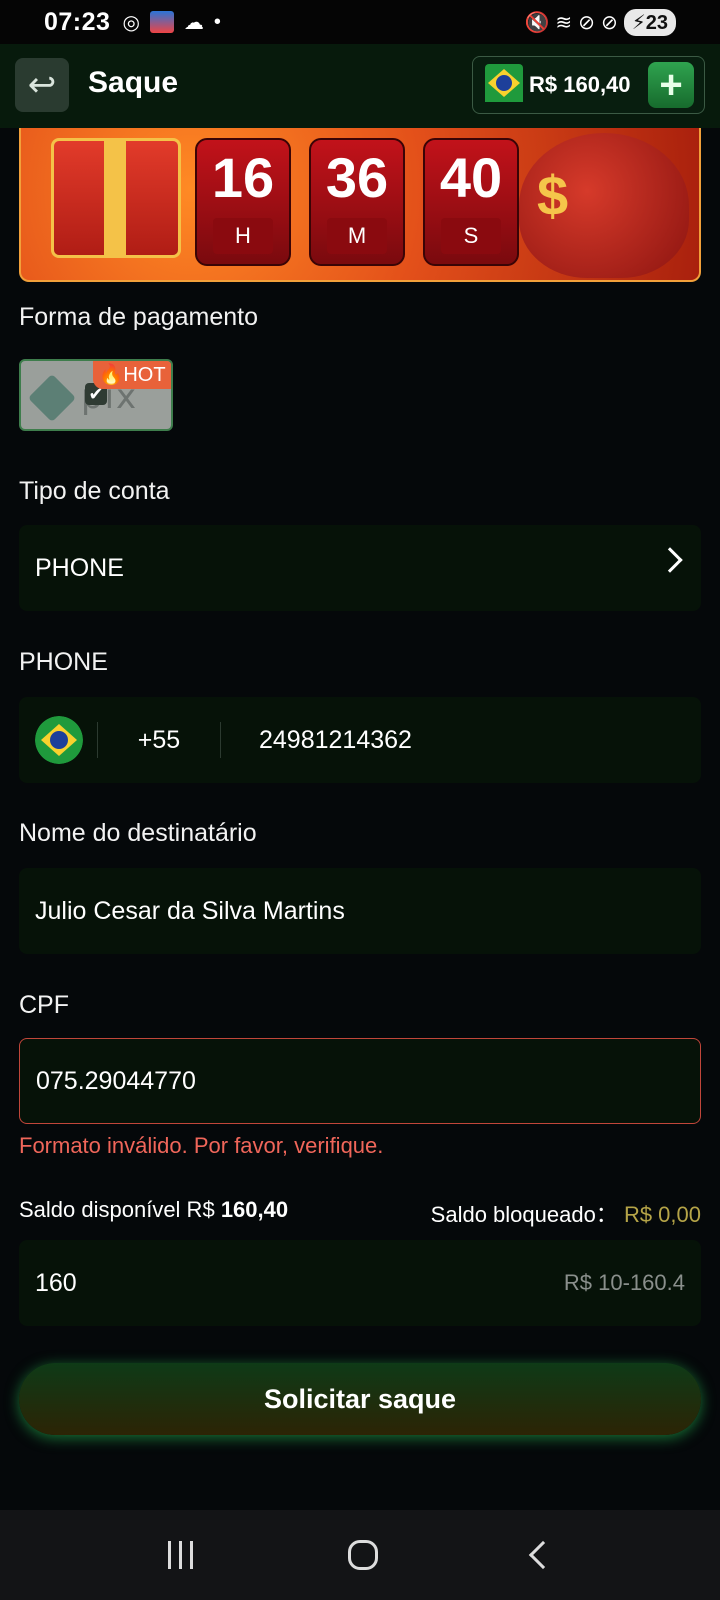 The image size is (720, 1600). I want to click on amount-value: 160, so click(56, 1282).